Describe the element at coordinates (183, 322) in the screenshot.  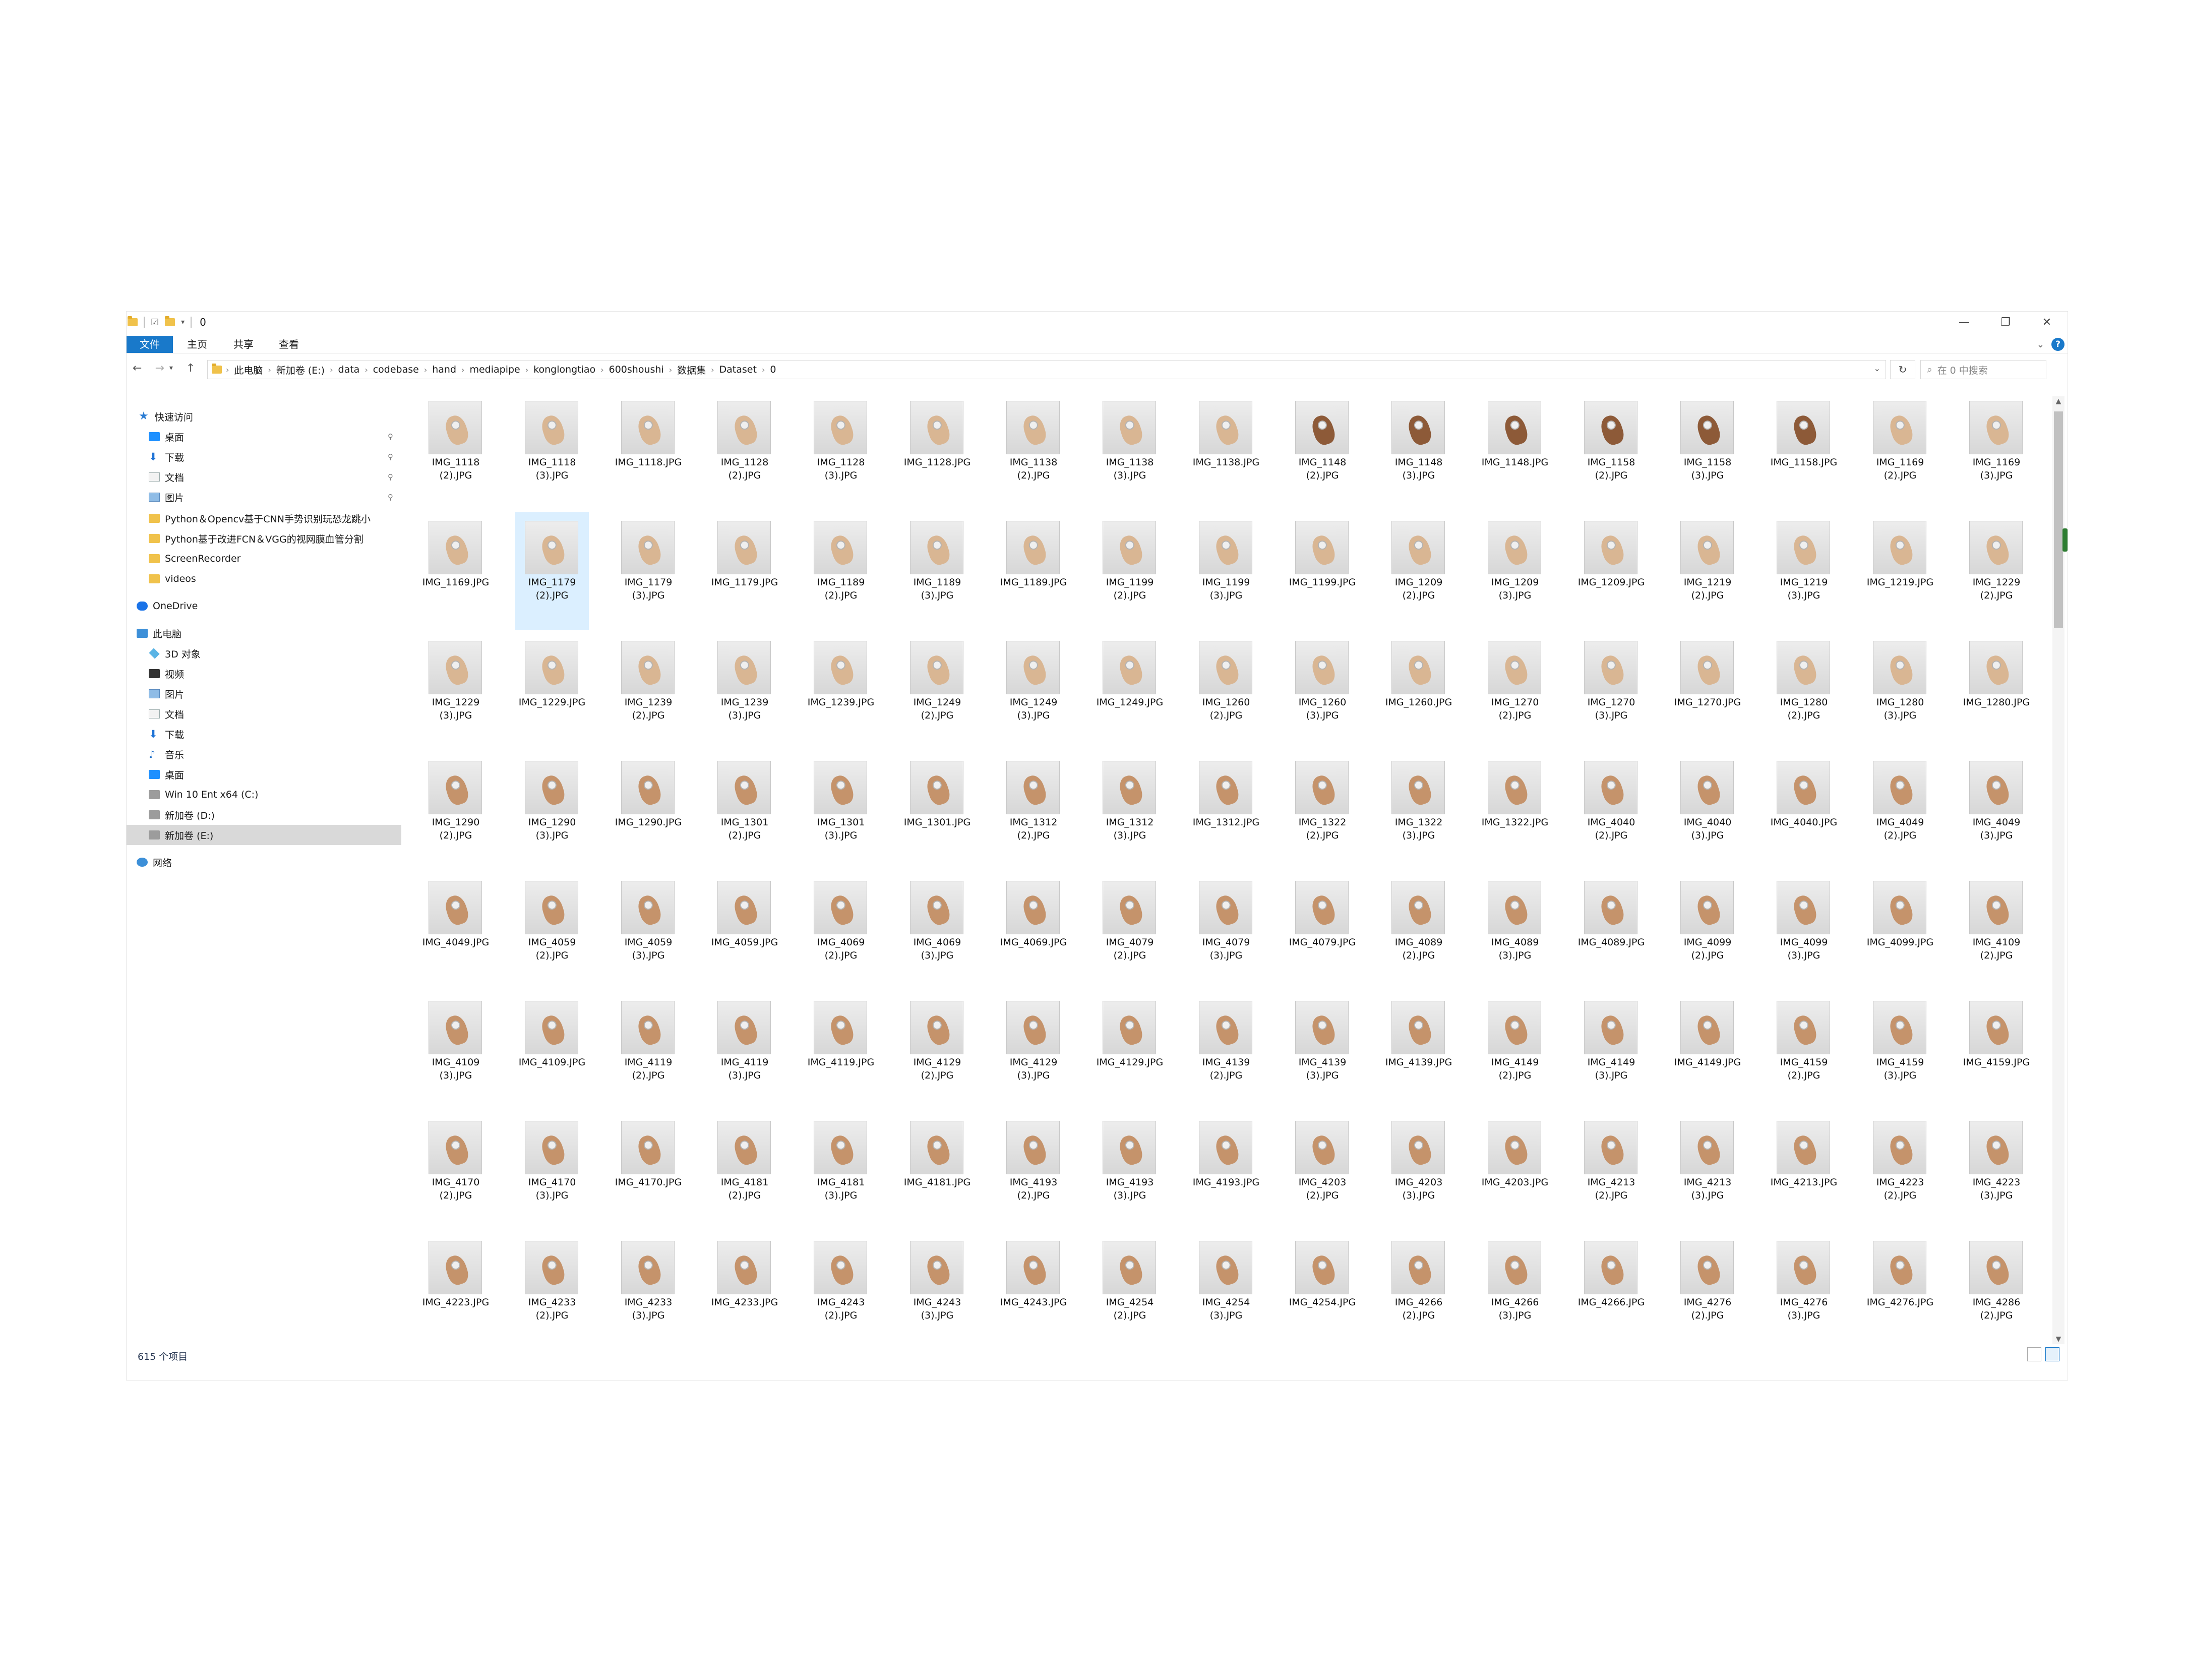
I see `customize-toolbar-chevron-icon: ▾` at that location.